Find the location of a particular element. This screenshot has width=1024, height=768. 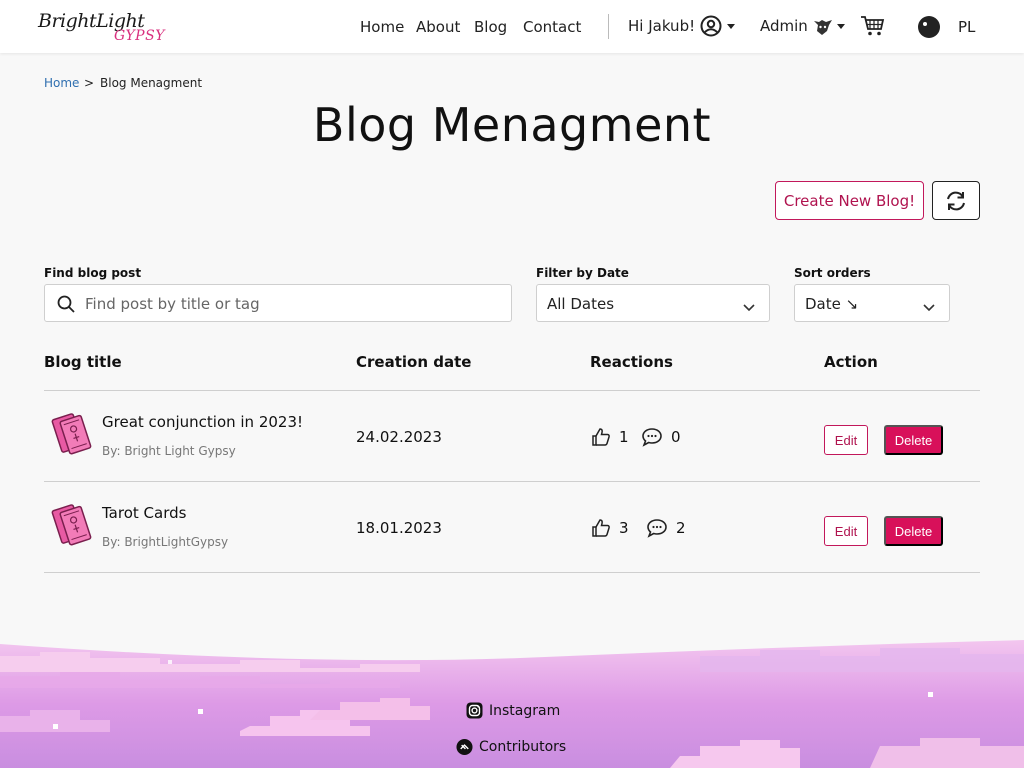

sort-value: Date ↘ is located at coordinates (832, 304).